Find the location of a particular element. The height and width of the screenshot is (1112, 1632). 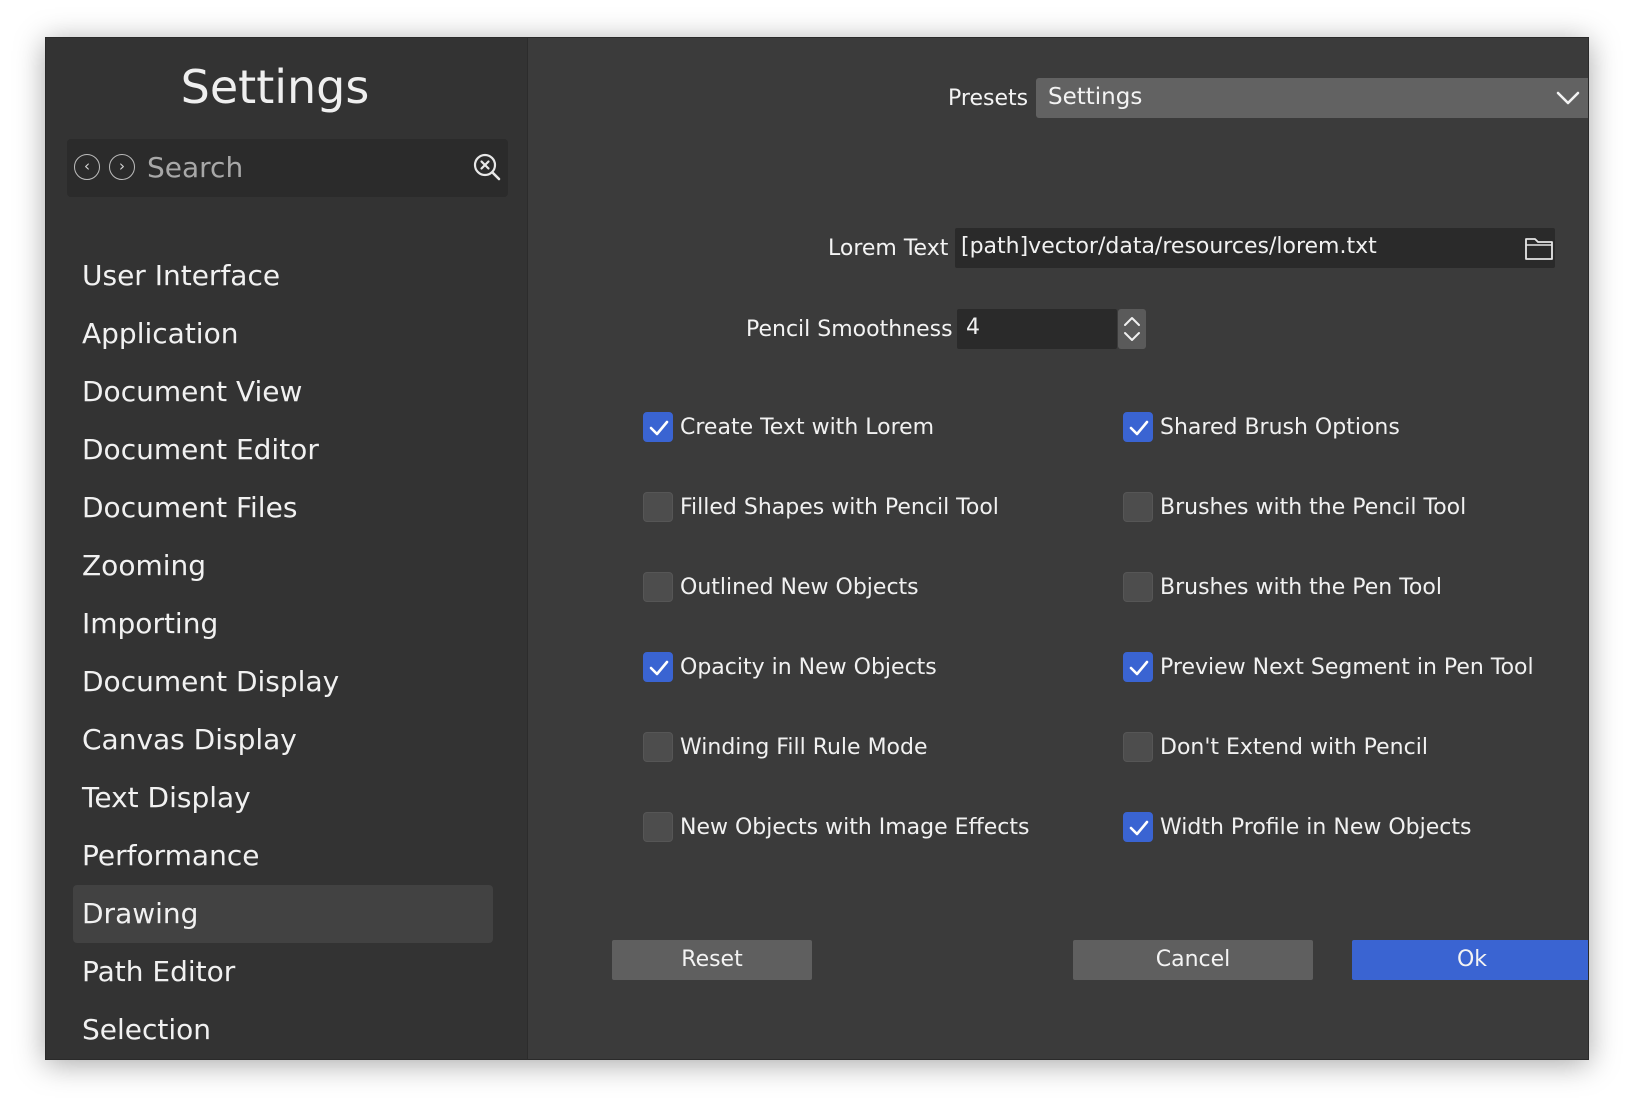

sidebar-item-document-files: Document Files is located at coordinates (283, 508).